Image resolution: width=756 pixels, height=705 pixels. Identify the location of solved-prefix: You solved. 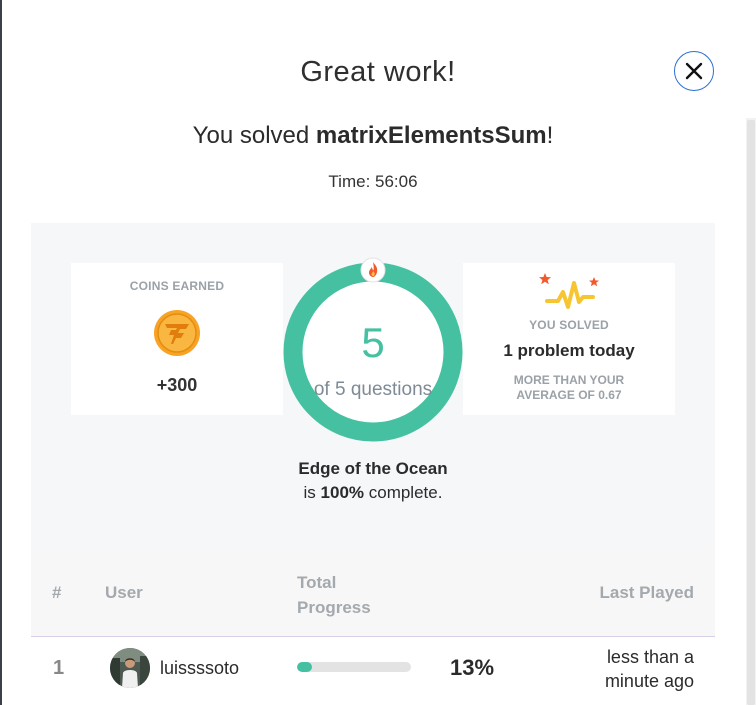
(254, 135).